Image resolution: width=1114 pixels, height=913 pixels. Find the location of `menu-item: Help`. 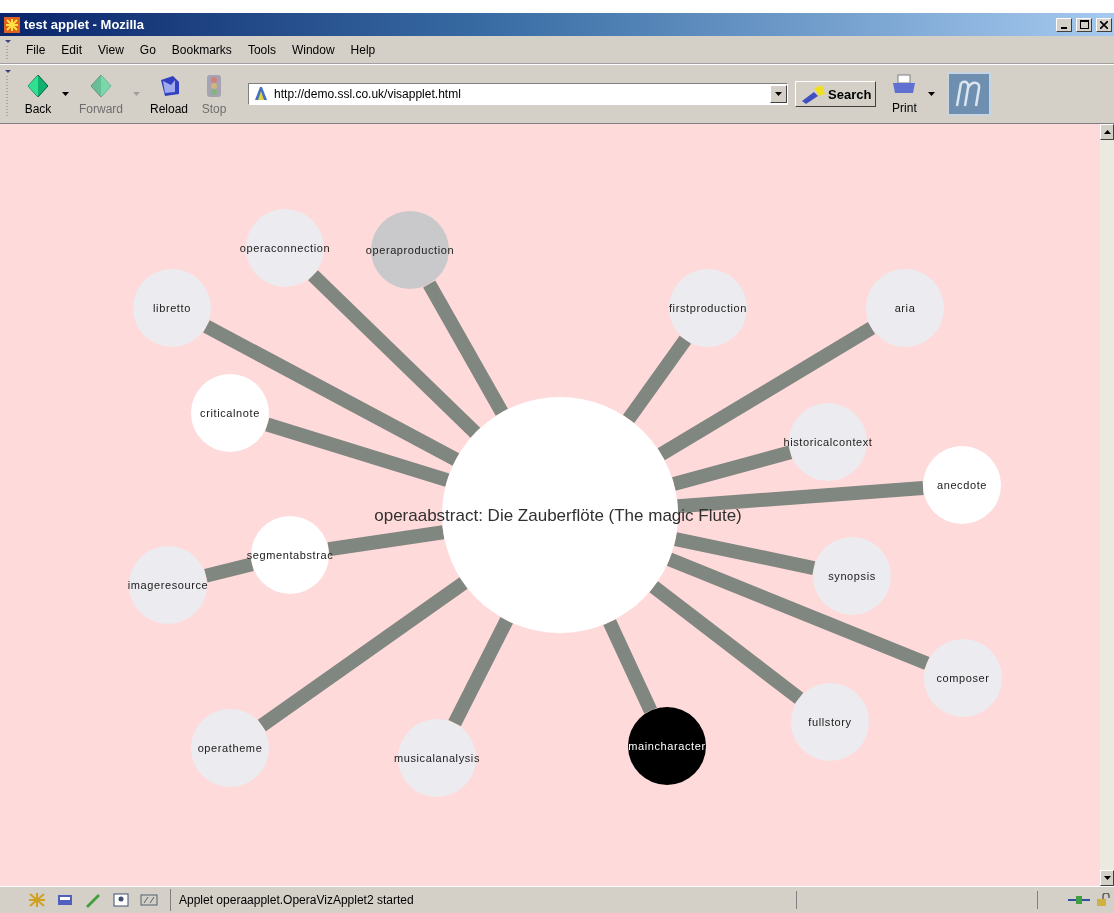

menu-item: Help is located at coordinates (363, 49).